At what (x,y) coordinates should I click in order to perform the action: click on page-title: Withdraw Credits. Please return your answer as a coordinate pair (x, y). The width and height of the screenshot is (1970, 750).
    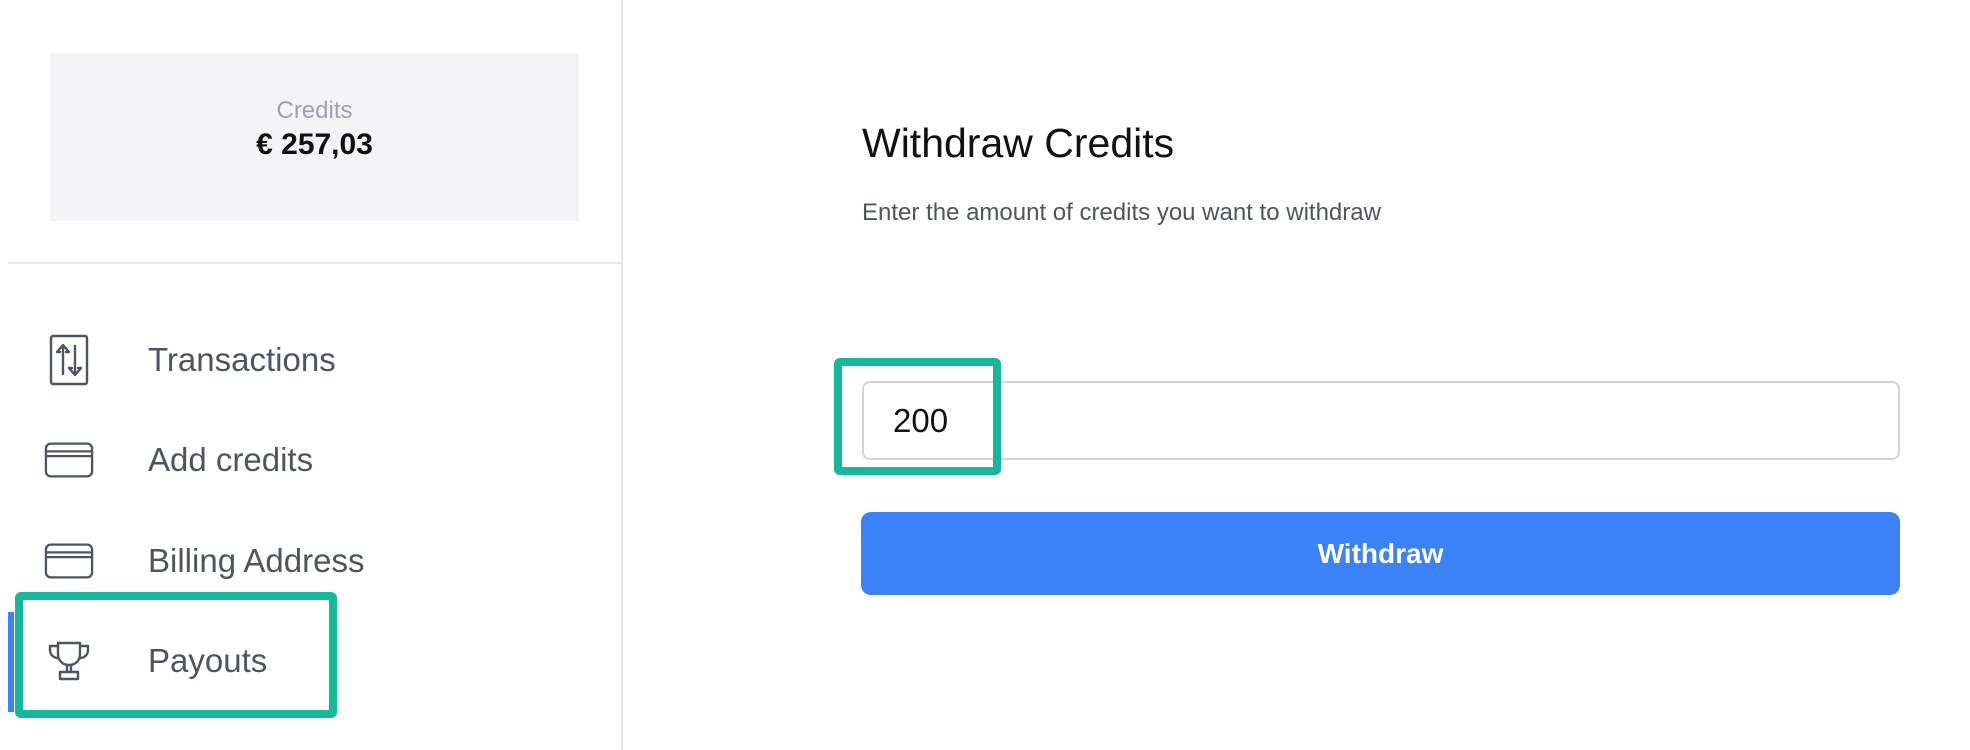
    Looking at the image, I should click on (1018, 143).